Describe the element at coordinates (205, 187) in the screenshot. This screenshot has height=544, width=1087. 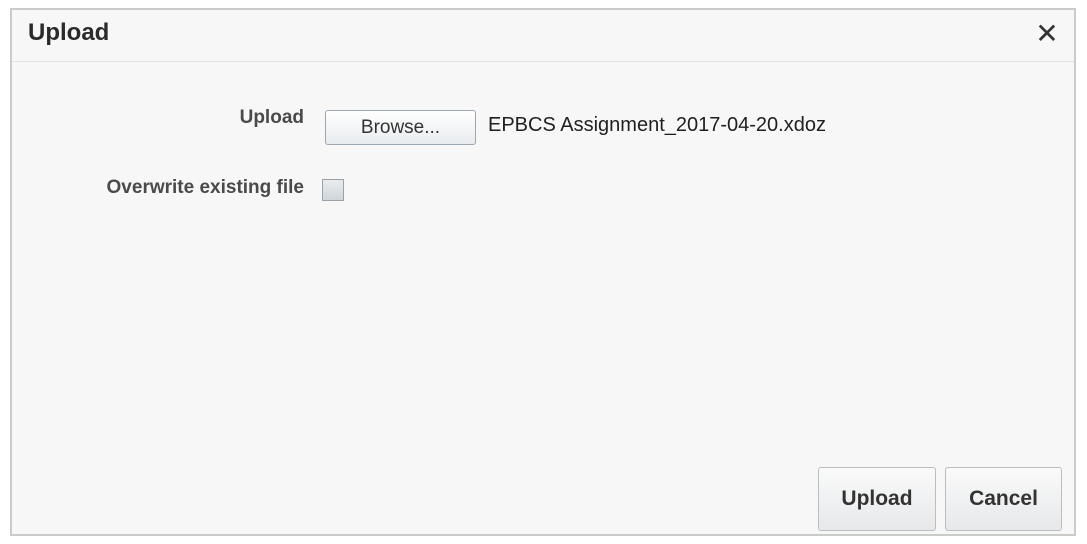
I see `overwrite-label: Overwrite existing file` at that location.